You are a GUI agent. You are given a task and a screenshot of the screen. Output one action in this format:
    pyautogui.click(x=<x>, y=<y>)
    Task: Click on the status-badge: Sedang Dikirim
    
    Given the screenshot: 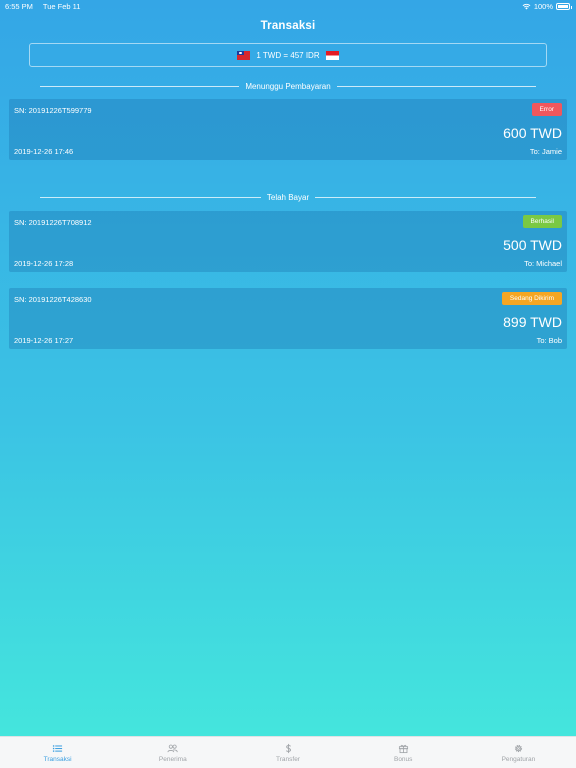 What is the action you would take?
    pyautogui.click(x=531, y=298)
    